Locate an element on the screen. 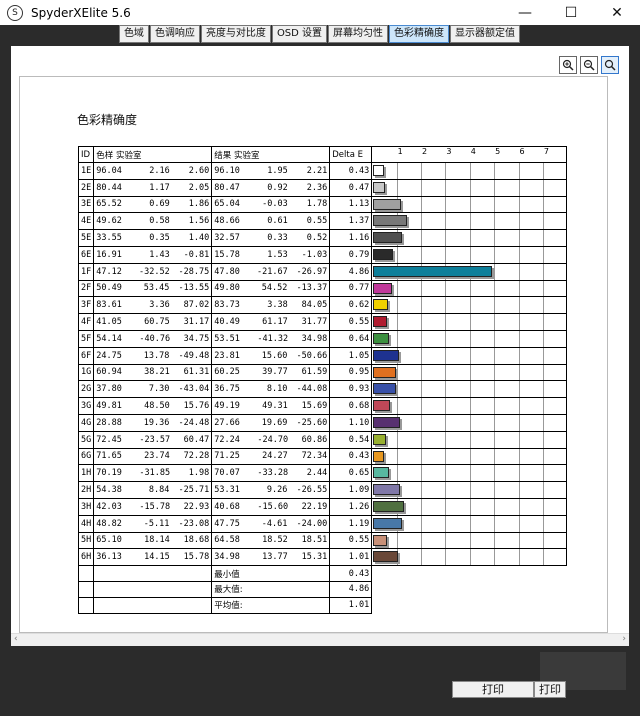  reference-lab: 37.80 7.30 -43.04 is located at coordinates (153, 389).